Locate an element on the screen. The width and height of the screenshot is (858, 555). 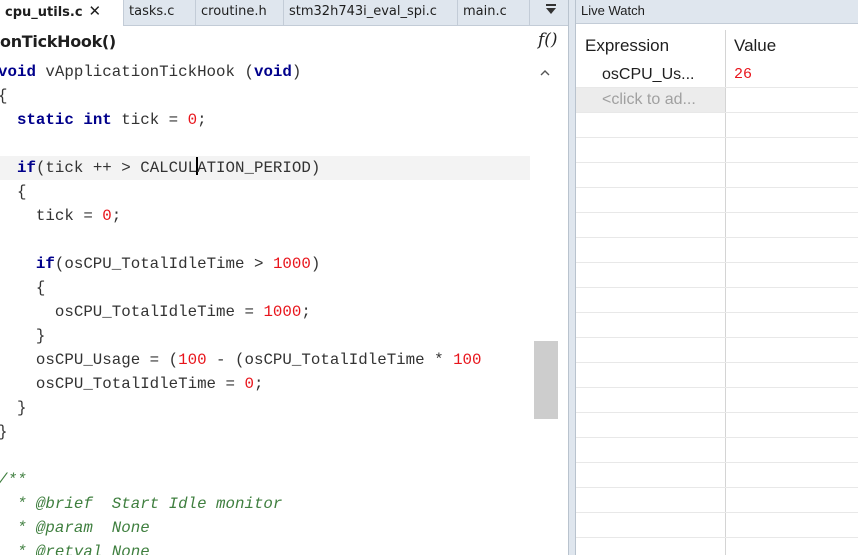
code-line-current: if(tick ++ > CALCULATION_PERIOD) is located at coordinates (265, 168).